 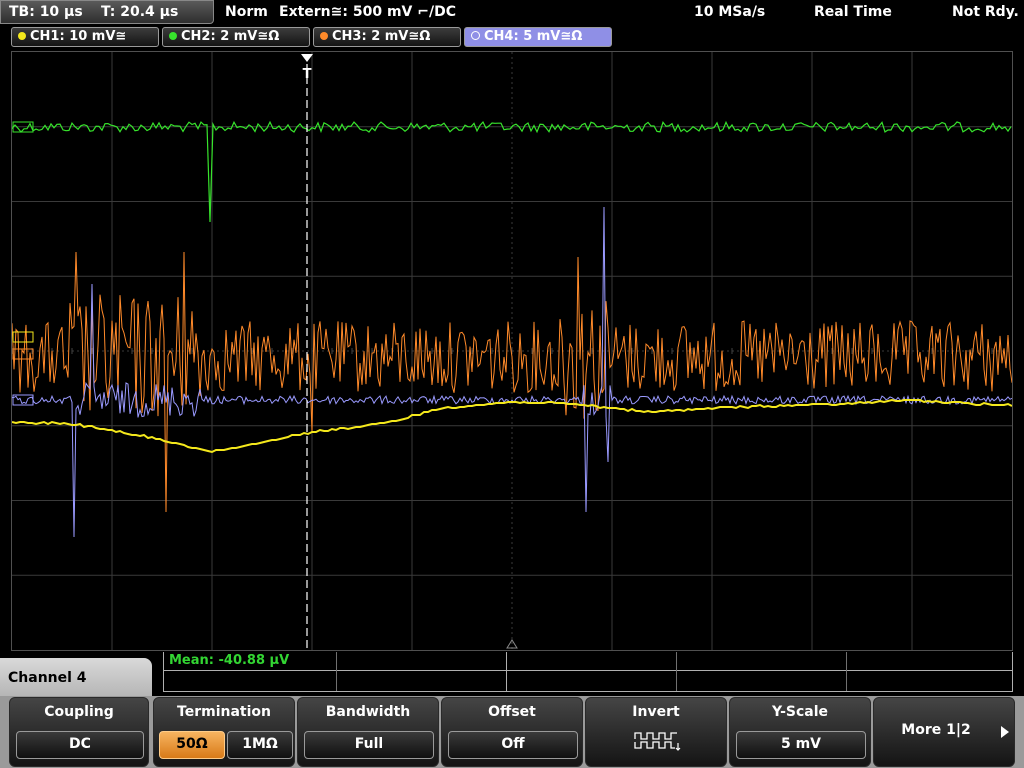 What do you see at coordinates (229, 660) in the screenshot?
I see `mean-measurement: Mean: -40.88 µV` at bounding box center [229, 660].